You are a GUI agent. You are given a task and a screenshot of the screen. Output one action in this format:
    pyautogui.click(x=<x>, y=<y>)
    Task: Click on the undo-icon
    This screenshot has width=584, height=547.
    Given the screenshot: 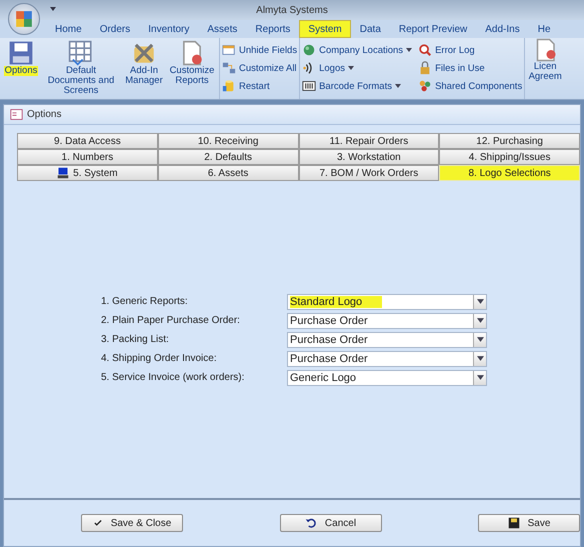 What is the action you would take?
    pyautogui.click(x=310, y=523)
    